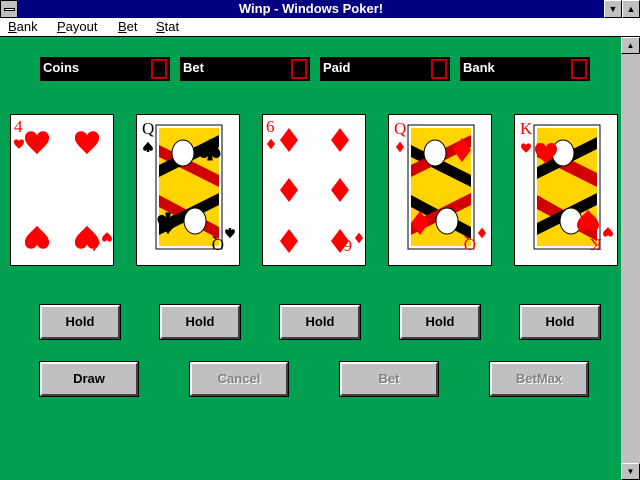 This screenshot has width=640, height=480. What do you see at coordinates (311, 8) in the screenshot?
I see `window-title: Winp - Windows Poker!` at bounding box center [311, 8].